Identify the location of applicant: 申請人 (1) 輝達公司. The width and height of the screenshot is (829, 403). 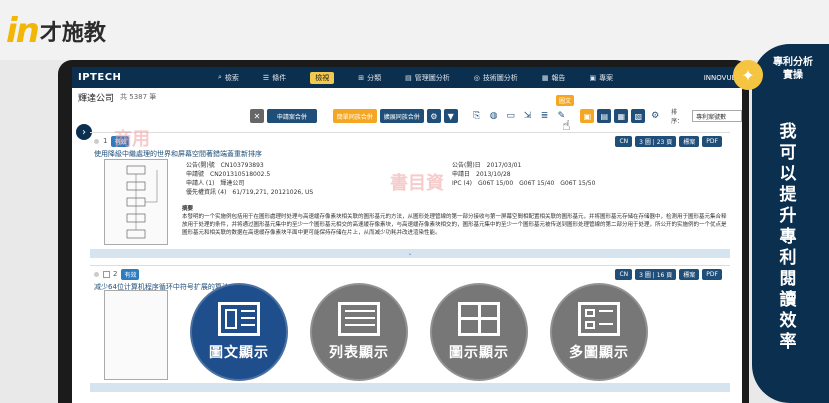
(215, 183).